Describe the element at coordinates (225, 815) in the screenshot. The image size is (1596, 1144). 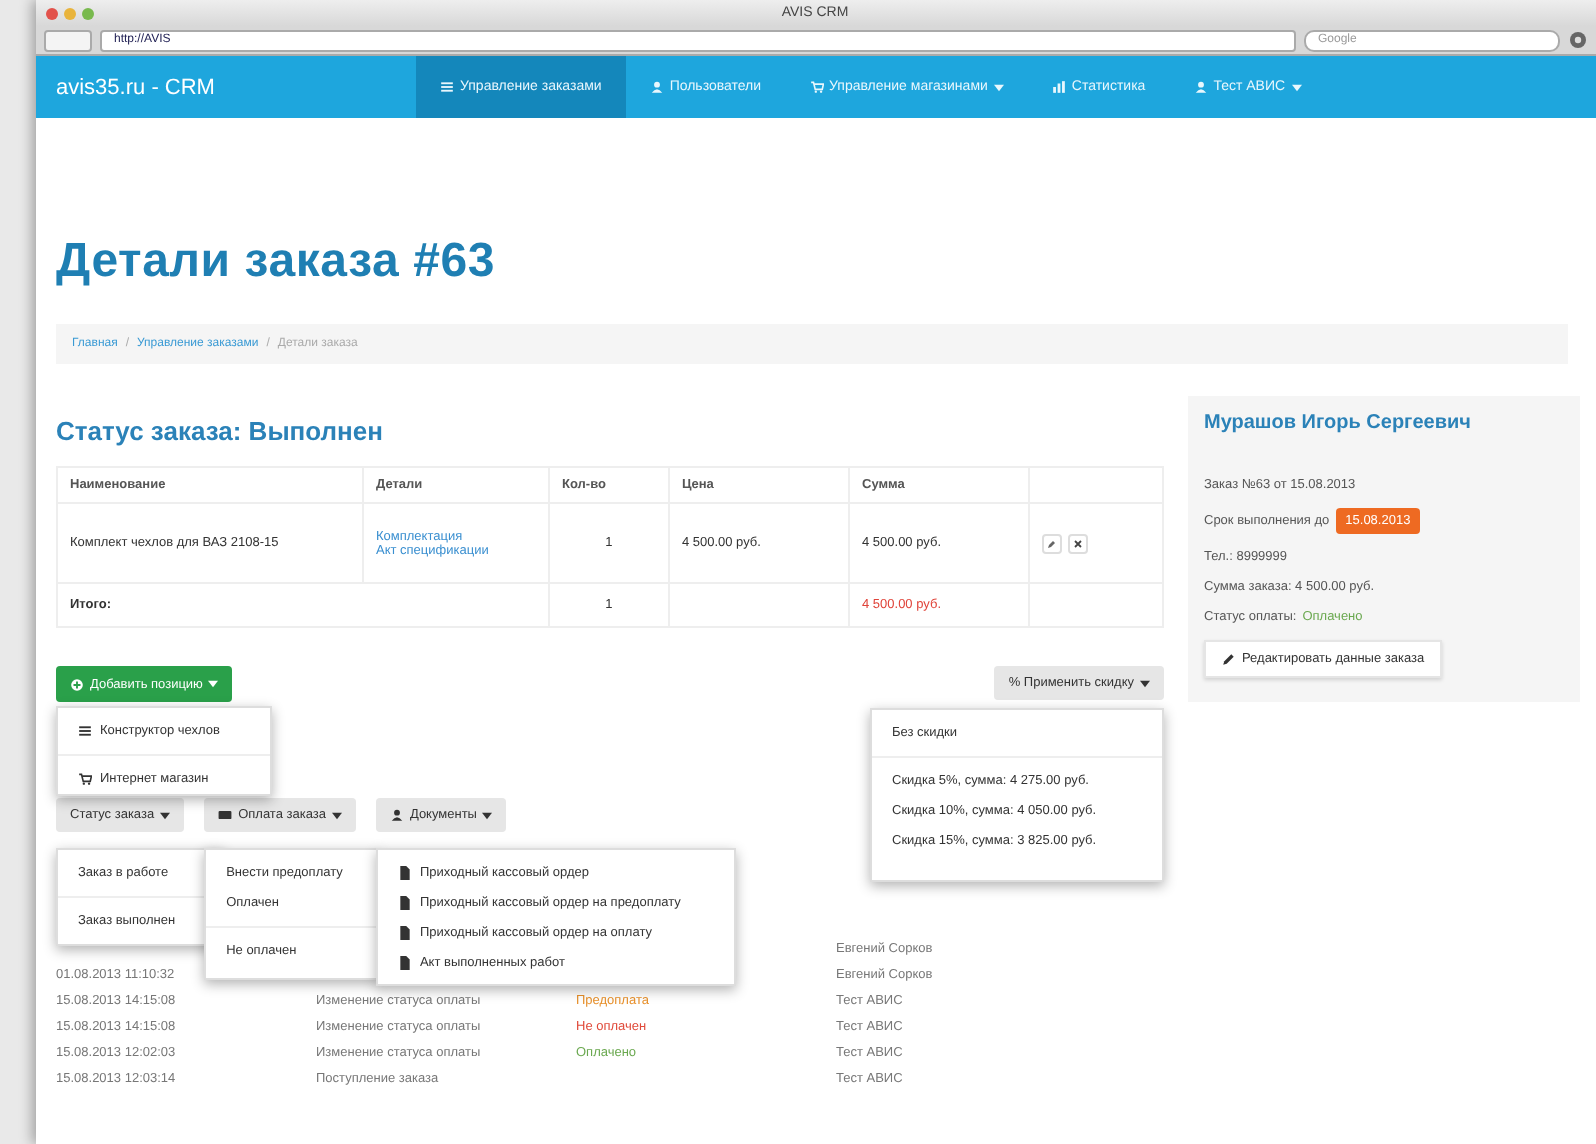
I see `card-icon` at that location.